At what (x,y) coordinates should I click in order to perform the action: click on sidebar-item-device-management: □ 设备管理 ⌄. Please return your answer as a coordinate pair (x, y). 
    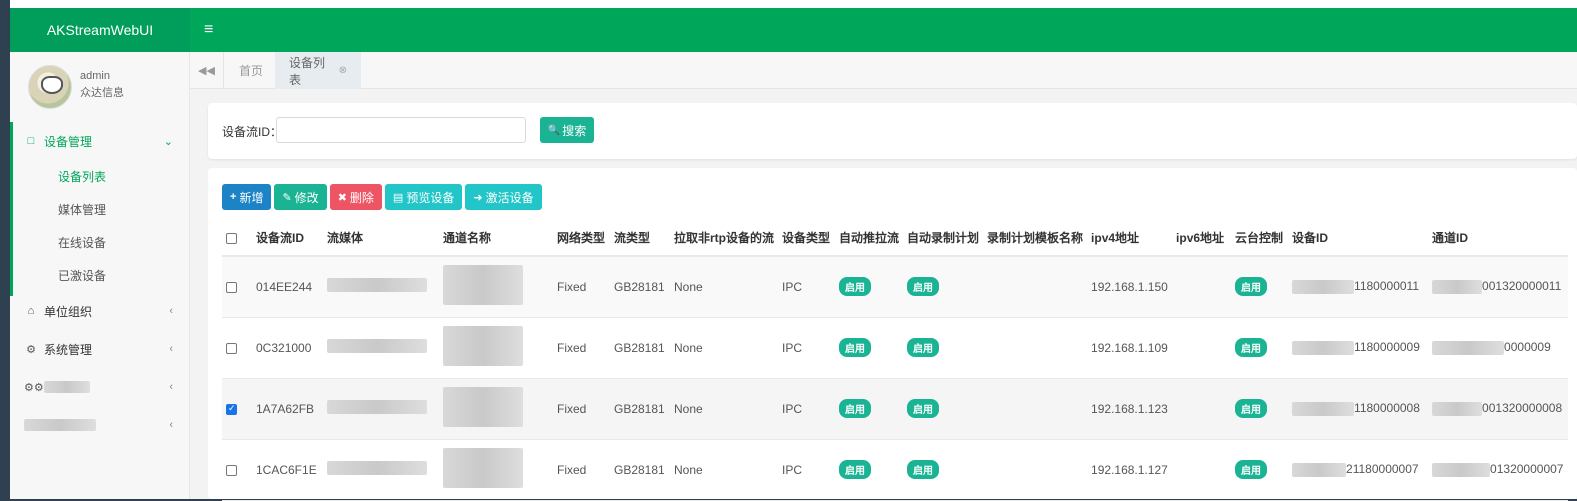
    Looking at the image, I should click on (99, 141).